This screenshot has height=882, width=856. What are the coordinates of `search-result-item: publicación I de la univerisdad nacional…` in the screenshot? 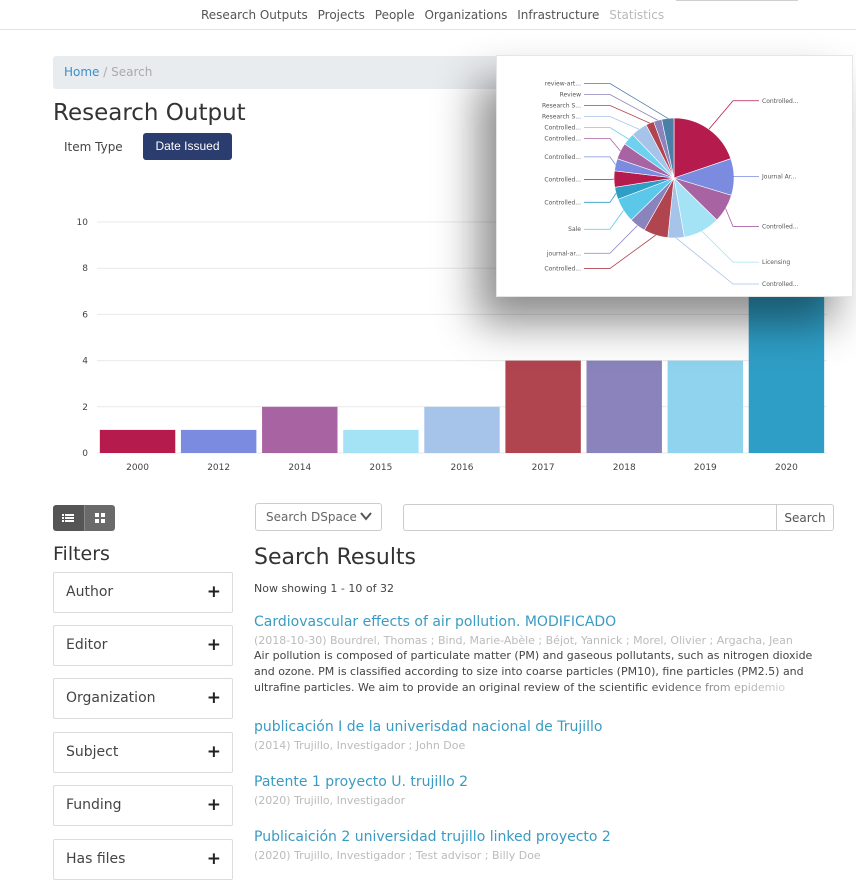 It's located at (541, 735).